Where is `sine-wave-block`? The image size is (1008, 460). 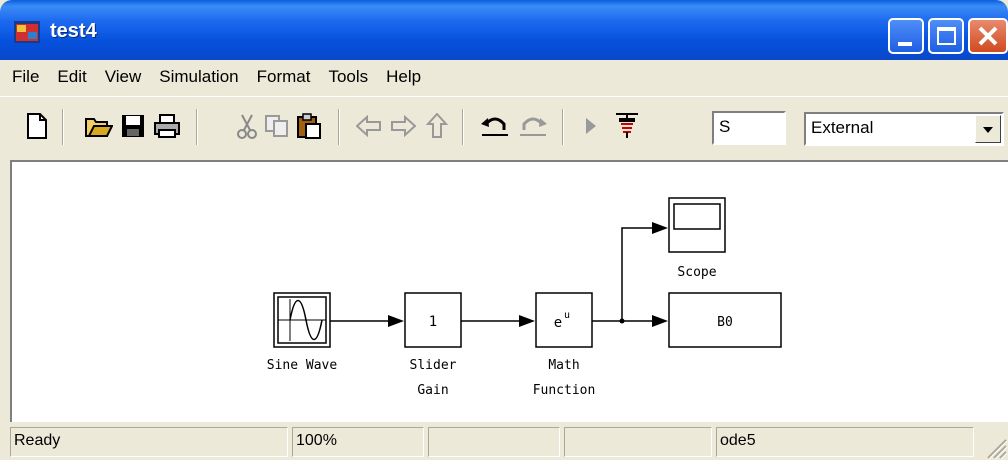
sine-wave-block is located at coordinates (302, 320).